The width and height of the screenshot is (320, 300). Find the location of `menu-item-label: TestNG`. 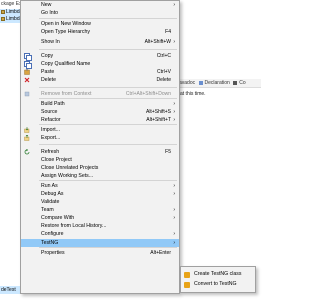

menu-item-label: TestNG is located at coordinates (50, 243).